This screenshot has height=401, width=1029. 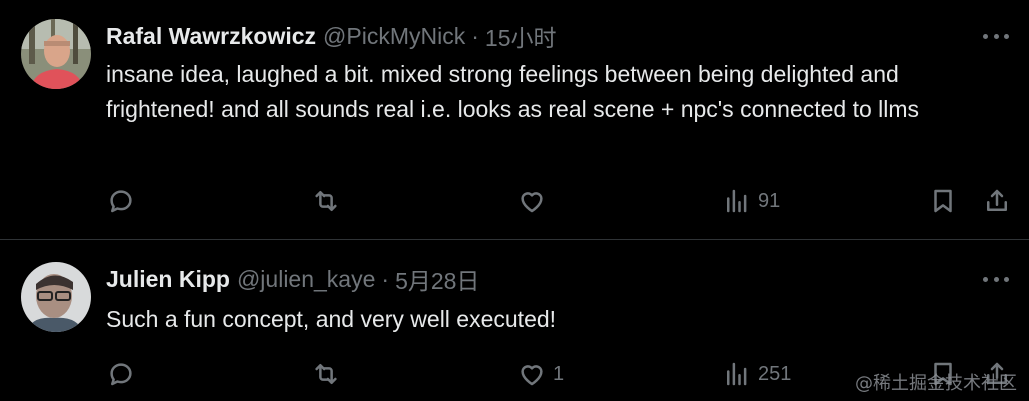 What do you see at coordinates (936, 383) in the screenshot?
I see `watermark: @稀土掘金技术社区` at bounding box center [936, 383].